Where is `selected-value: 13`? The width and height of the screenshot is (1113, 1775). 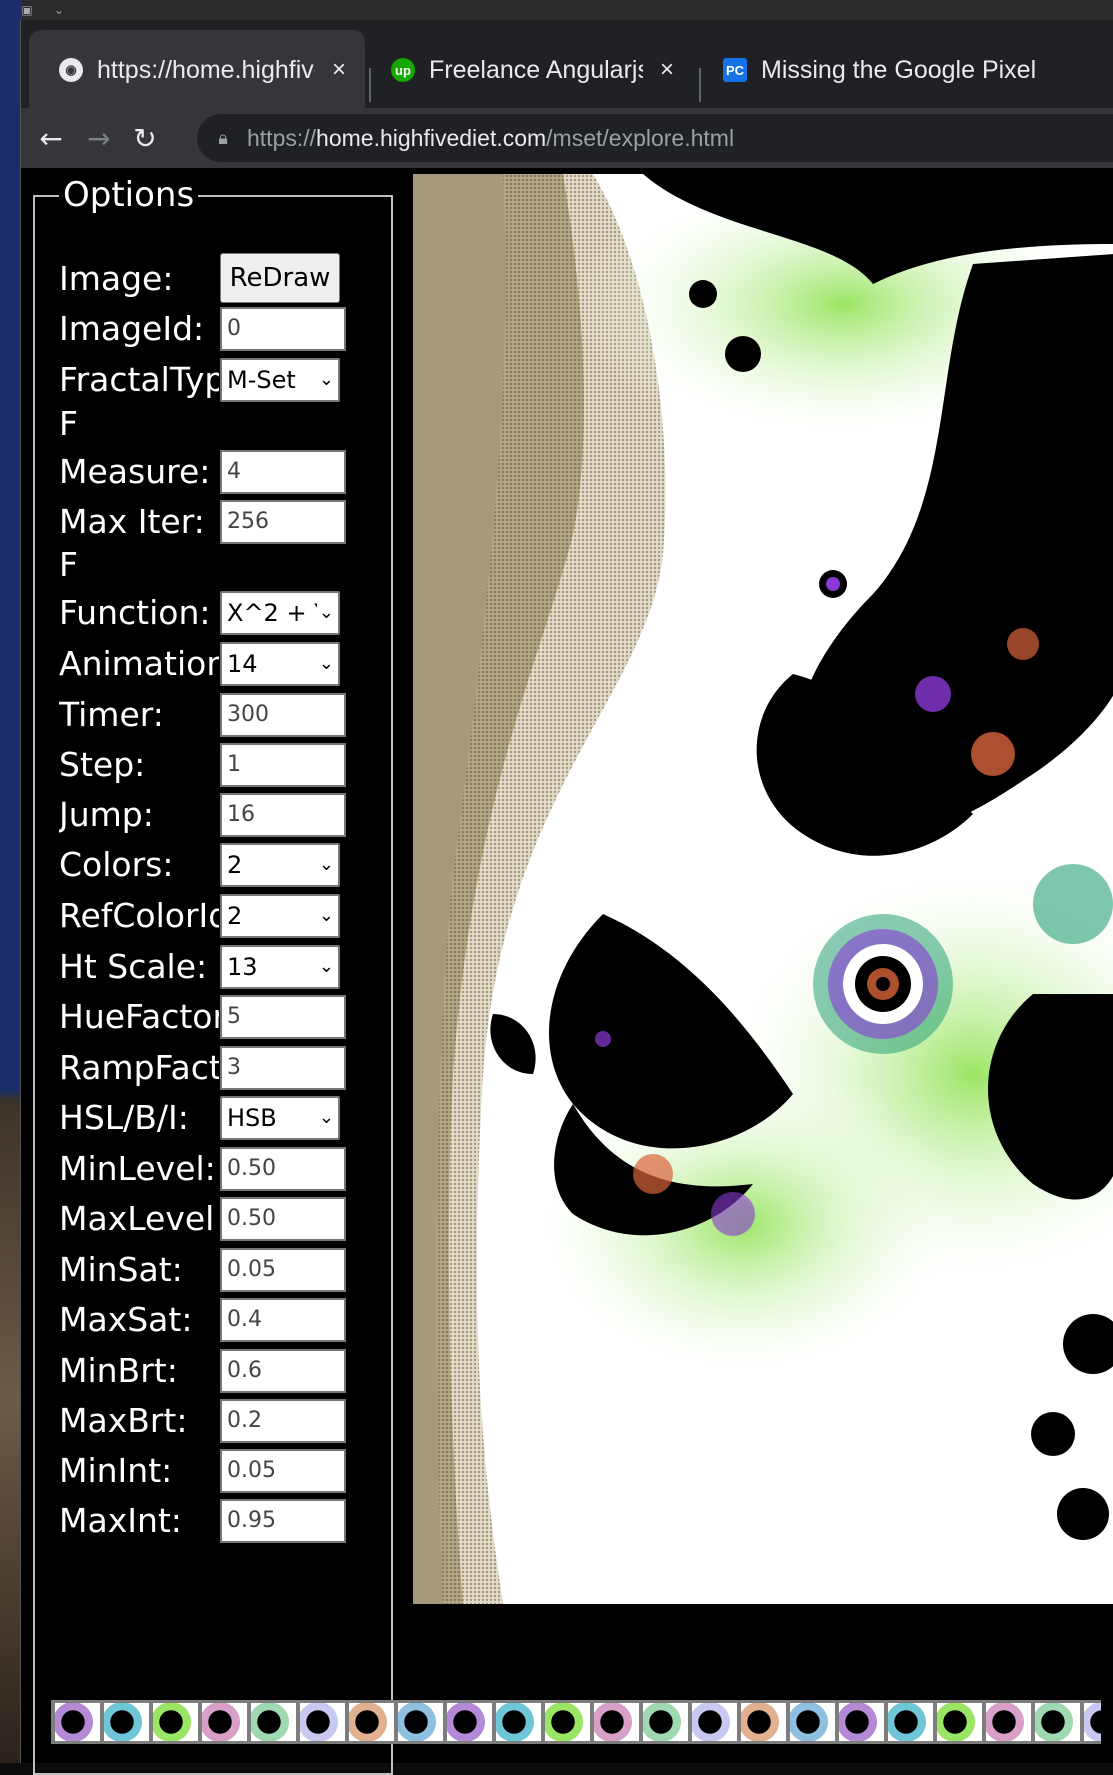 selected-value: 13 is located at coordinates (242, 967).